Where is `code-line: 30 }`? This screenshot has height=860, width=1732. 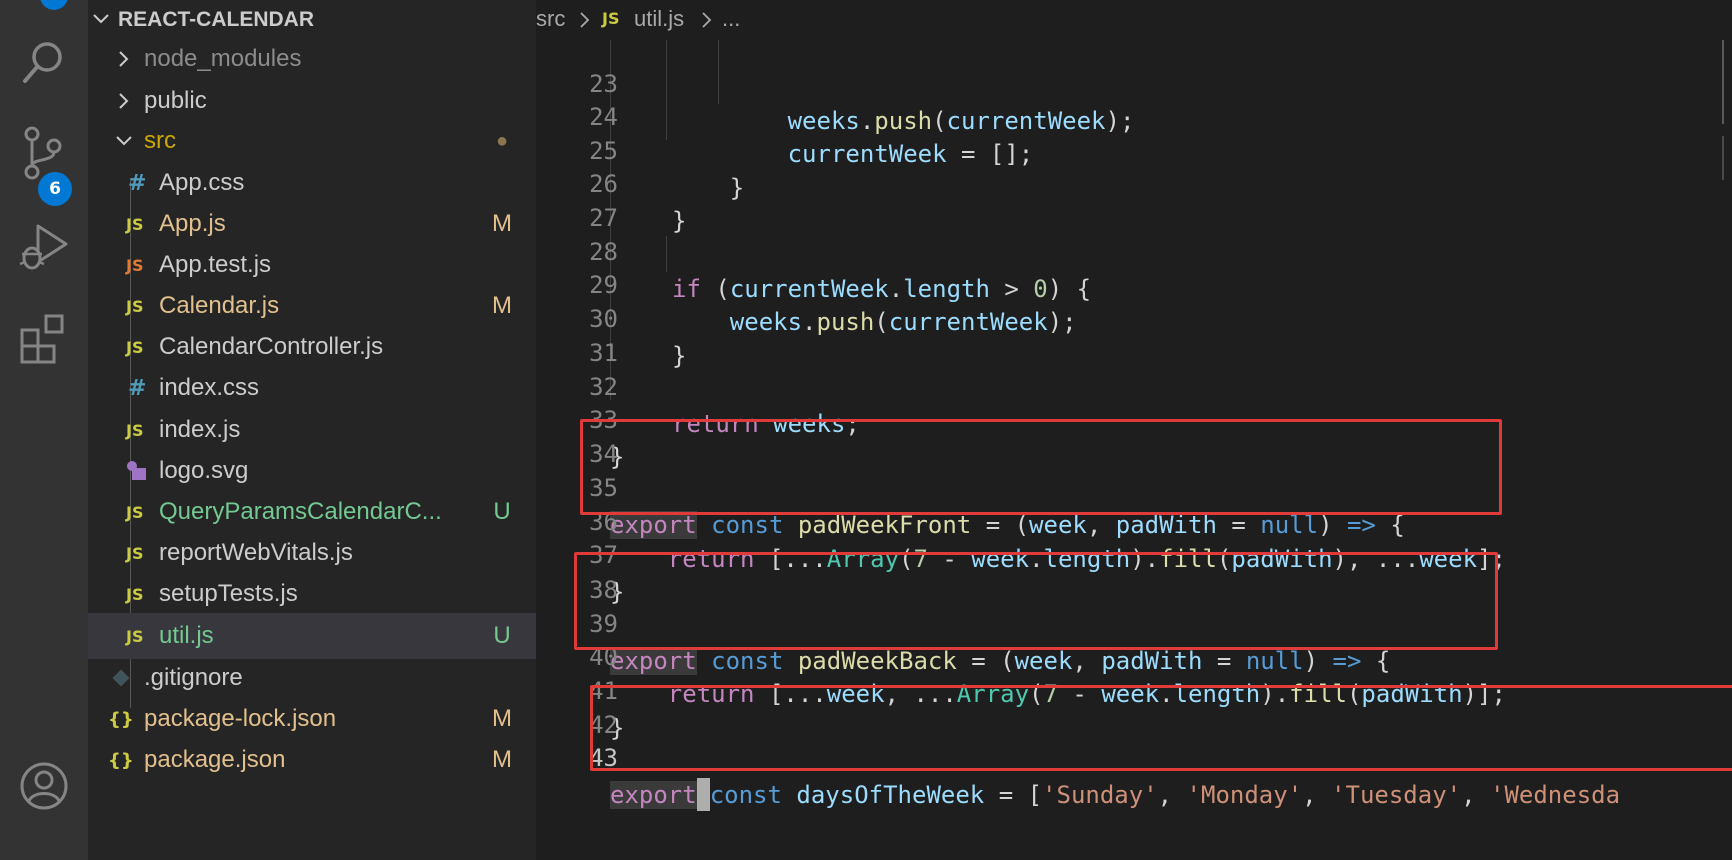 code-line: 30 } is located at coordinates (1134, 317).